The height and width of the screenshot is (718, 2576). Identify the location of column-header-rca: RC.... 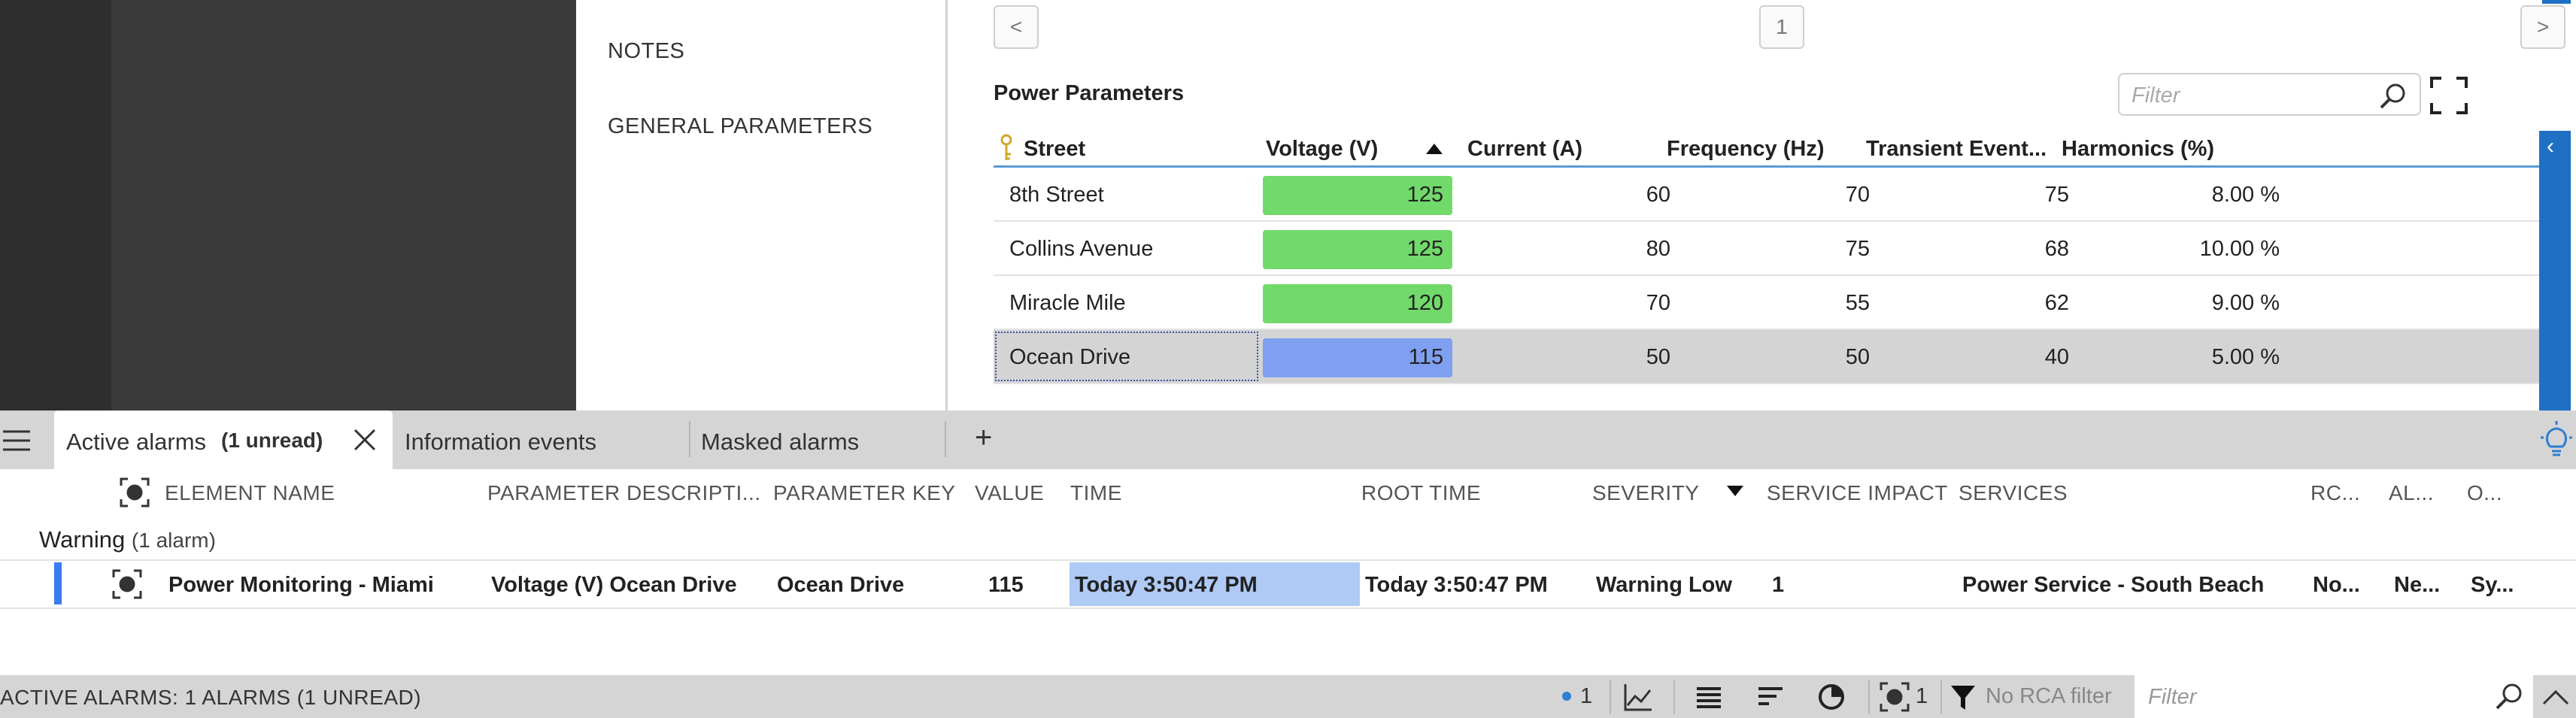
(2335, 493).